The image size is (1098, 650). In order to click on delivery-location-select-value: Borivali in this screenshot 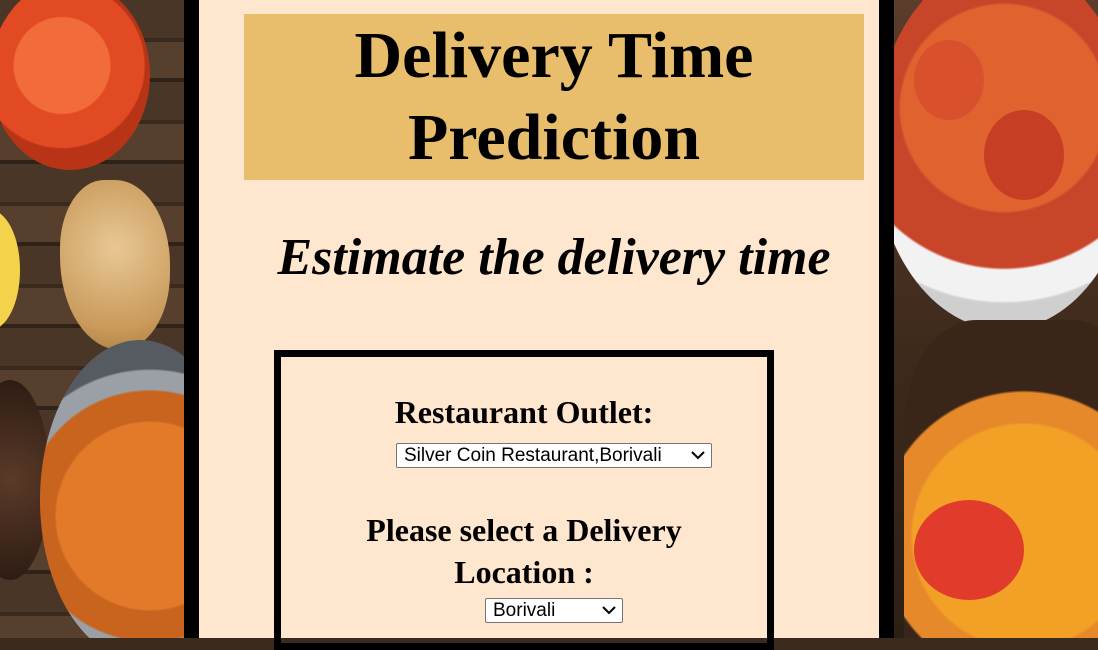, I will do `click(524, 610)`.